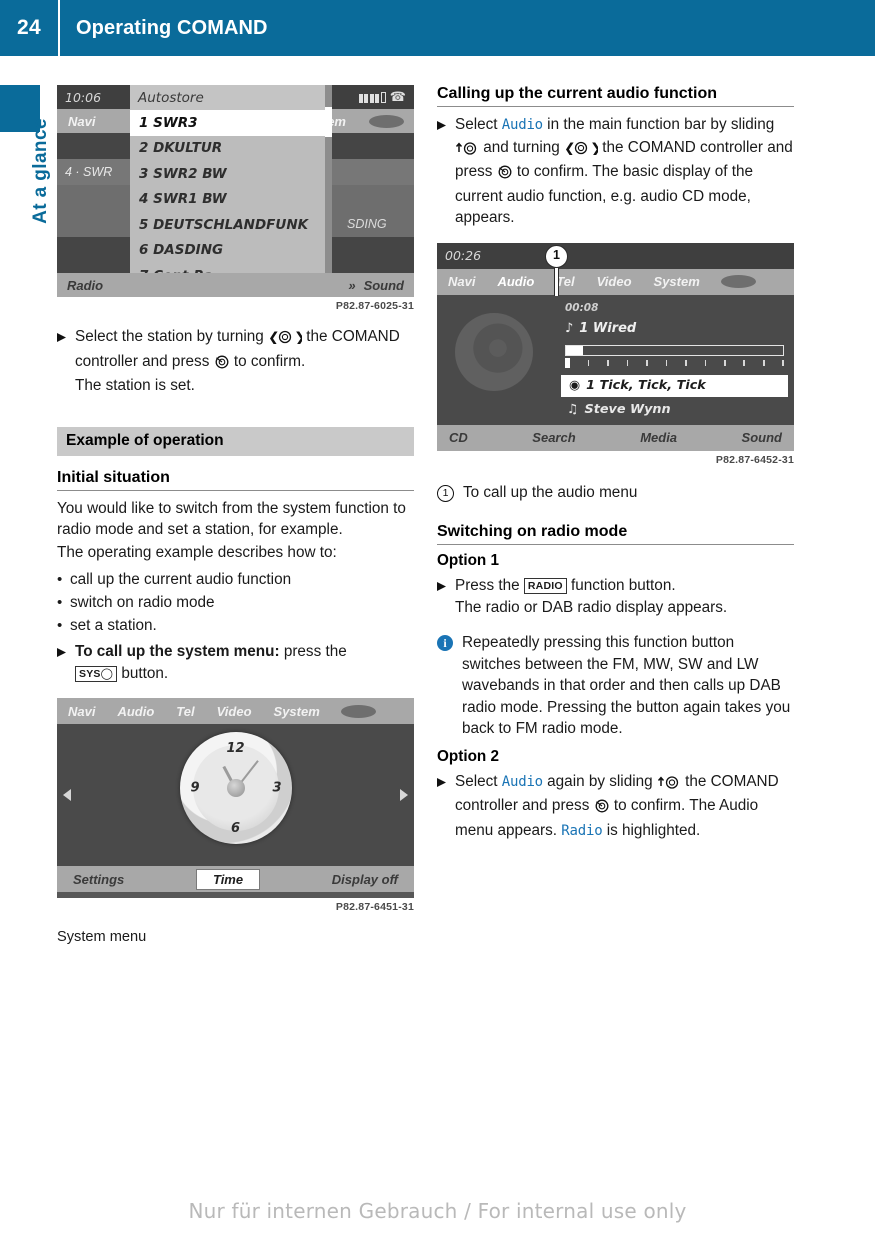 The height and width of the screenshot is (1241, 875). Describe the element at coordinates (615, 534) in the screenshot. I see `heading-switching-radio: Switching on radio mode` at that location.